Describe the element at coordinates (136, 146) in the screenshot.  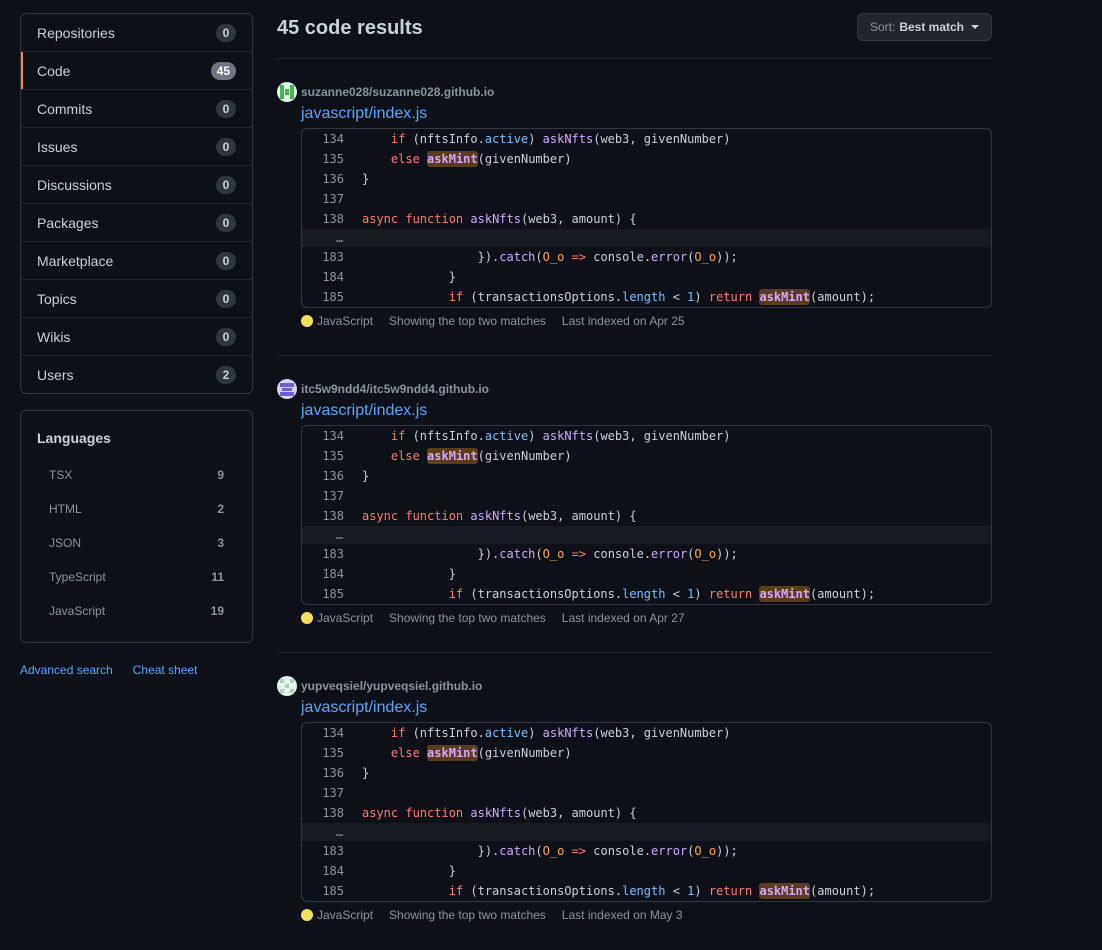
I see `nav-item-issues: Issues 0` at that location.